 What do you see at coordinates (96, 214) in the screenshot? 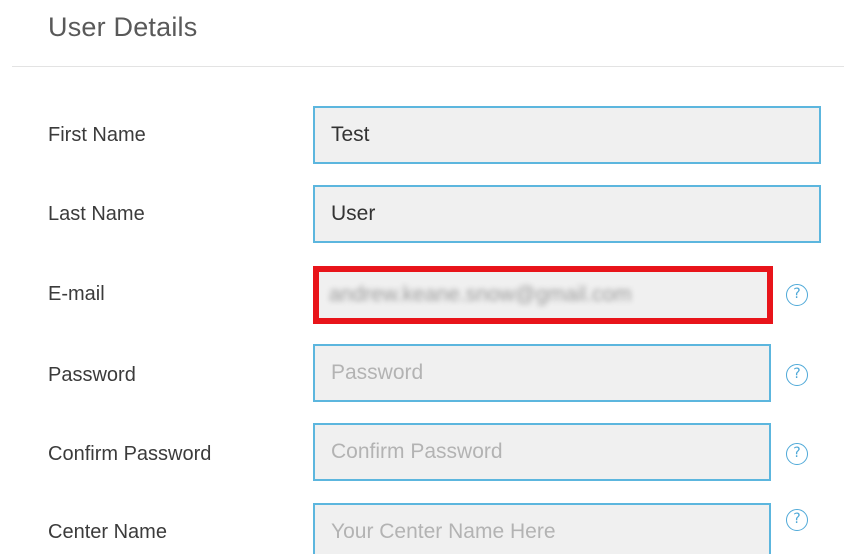
I see `last-name-label: Last Name` at bounding box center [96, 214].